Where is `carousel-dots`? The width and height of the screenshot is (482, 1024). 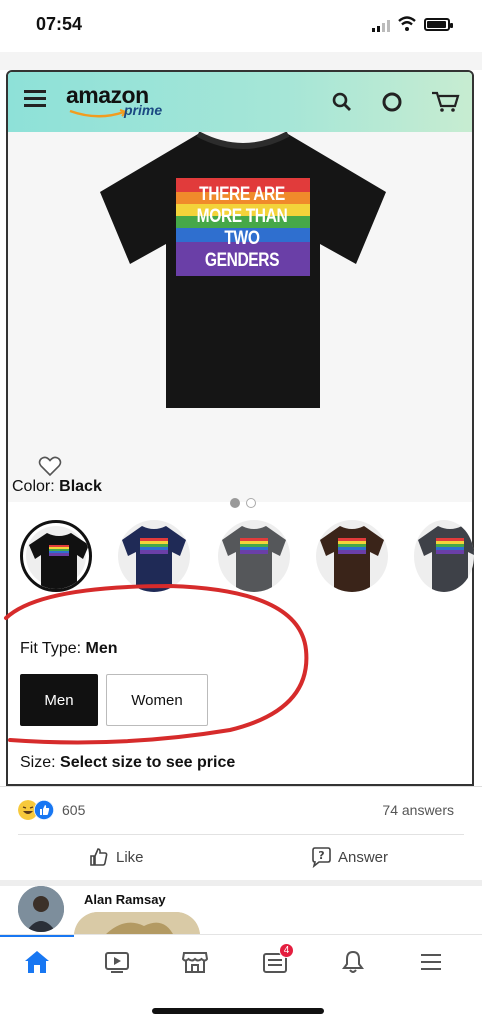
carousel-dots is located at coordinates (250, 504).